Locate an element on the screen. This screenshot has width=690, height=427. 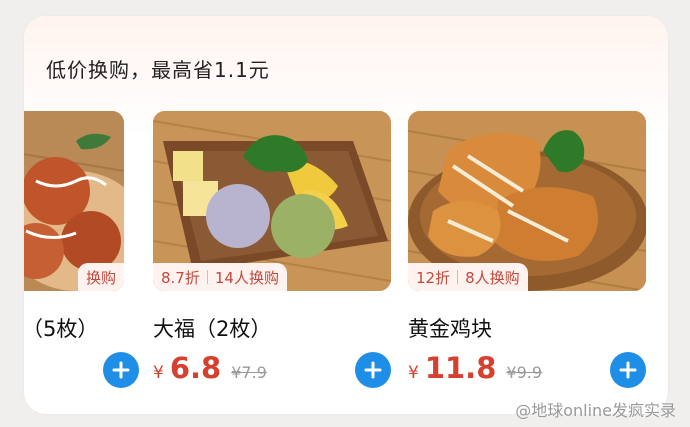
tag-buyers: 14人换购 is located at coordinates (246, 277).